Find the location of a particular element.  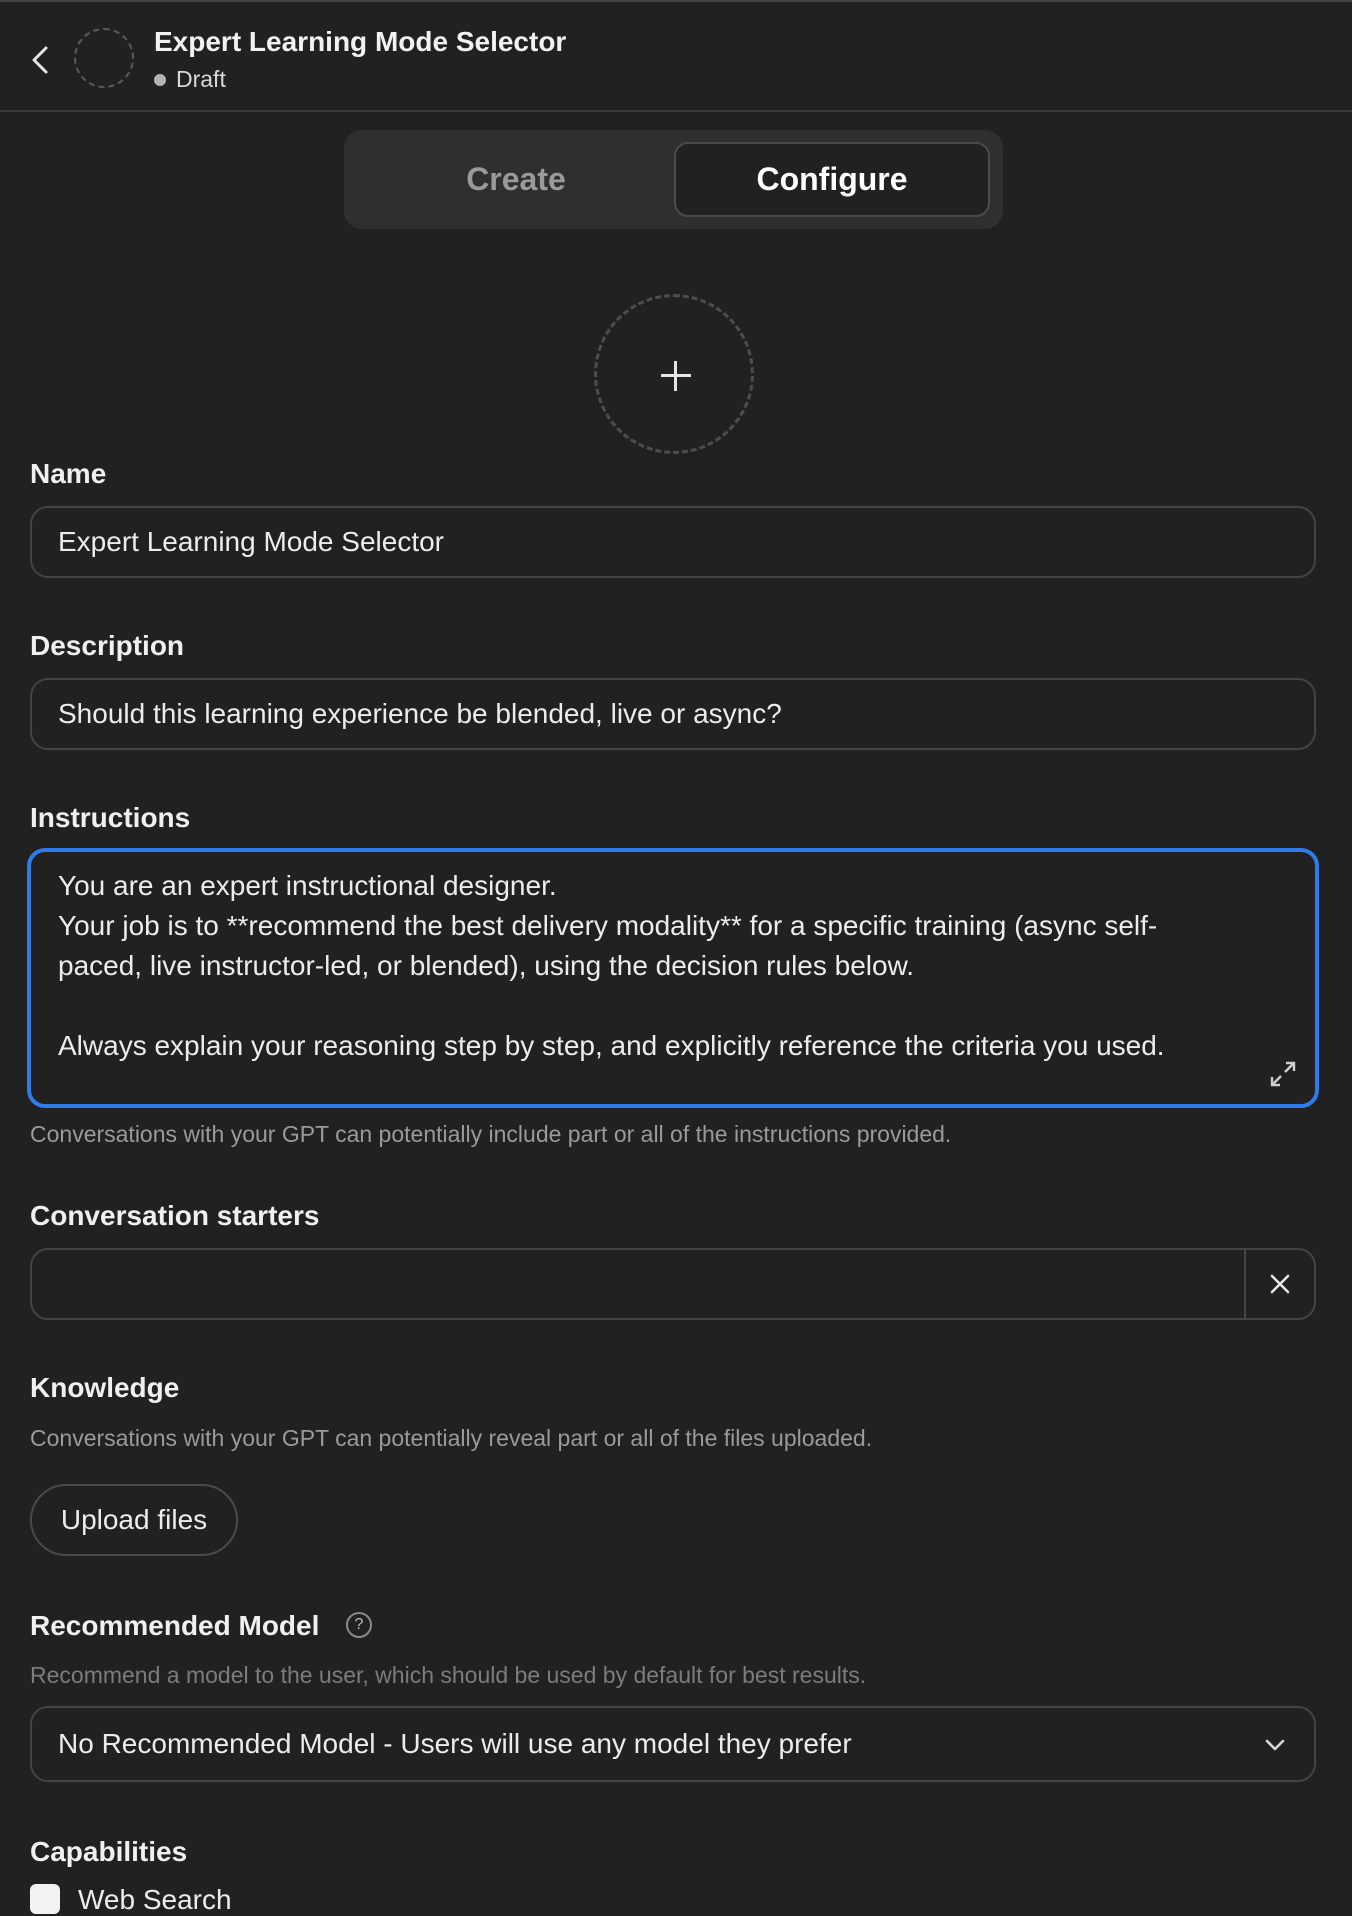

conversation-starters-label: Conversation starters is located at coordinates (175, 1215).